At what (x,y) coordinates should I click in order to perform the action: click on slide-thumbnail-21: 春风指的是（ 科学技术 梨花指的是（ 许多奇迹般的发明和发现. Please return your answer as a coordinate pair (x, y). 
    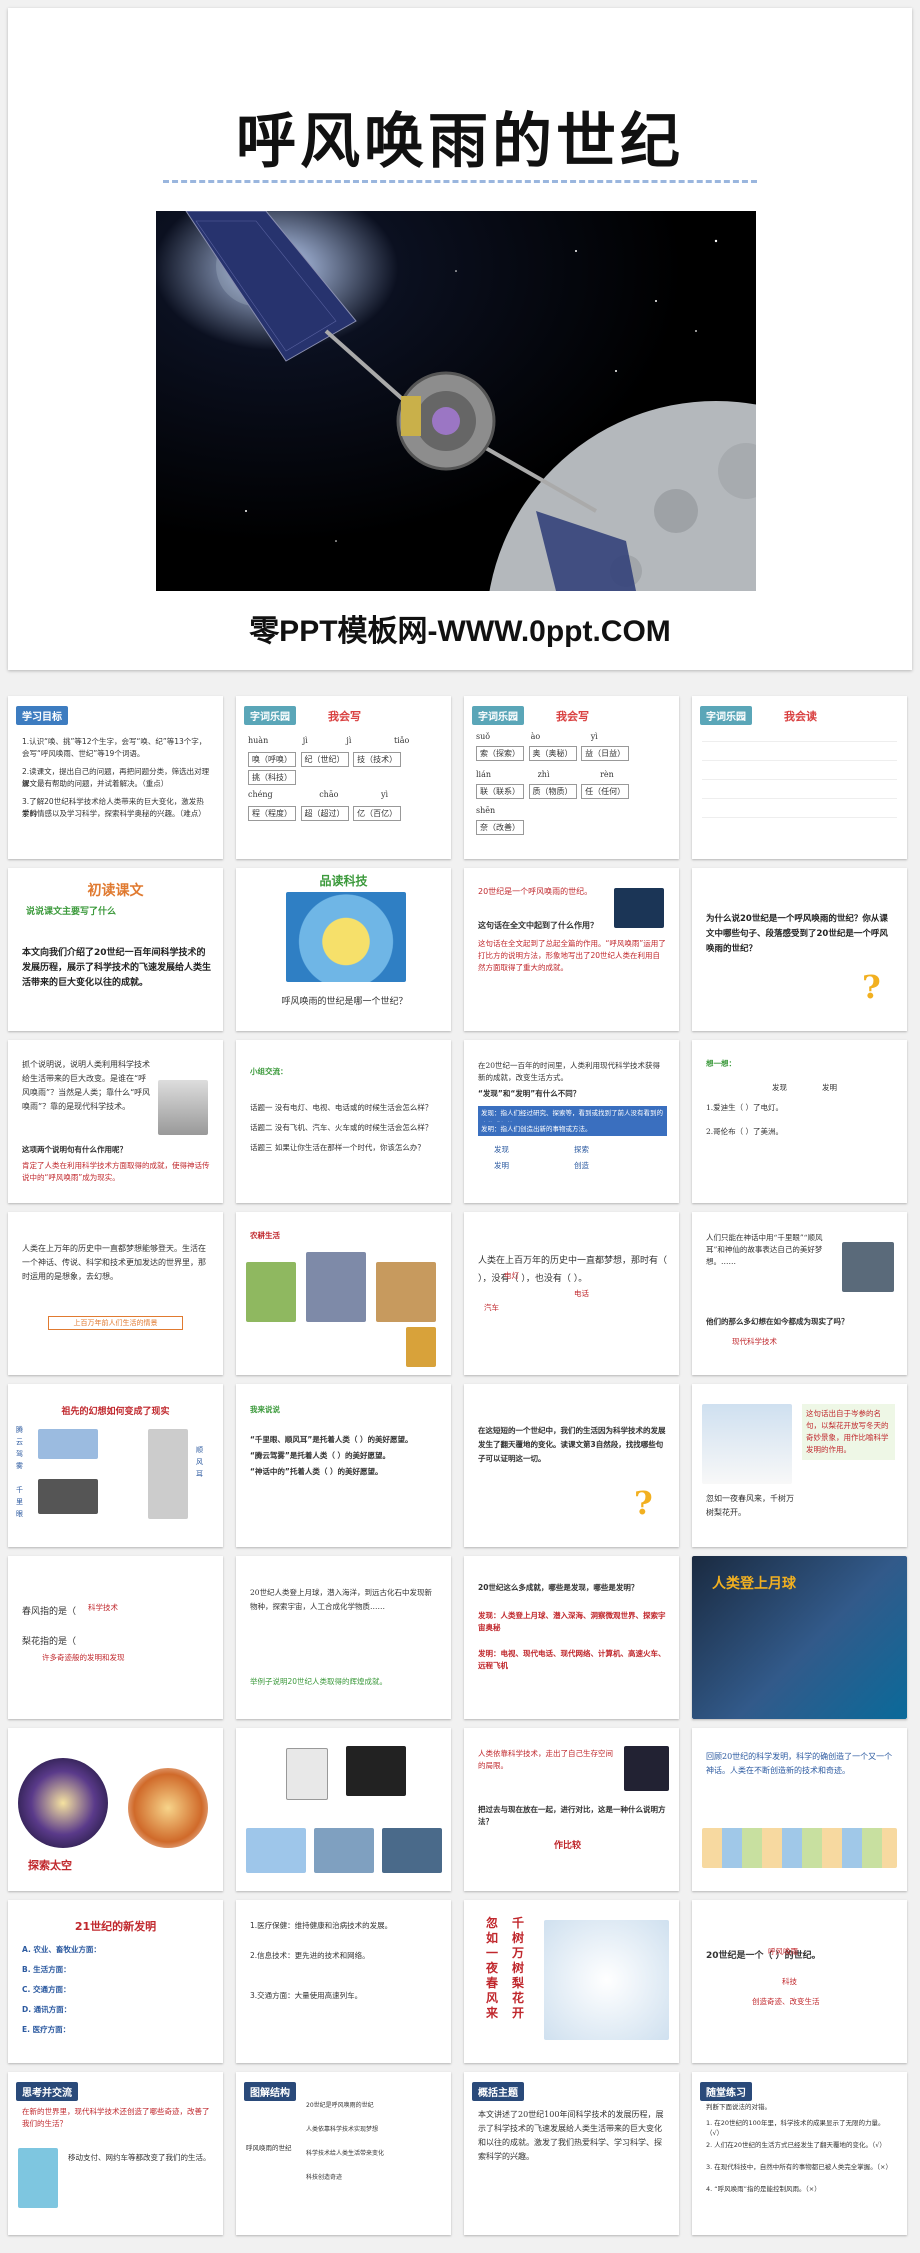
    Looking at the image, I should click on (115, 1637).